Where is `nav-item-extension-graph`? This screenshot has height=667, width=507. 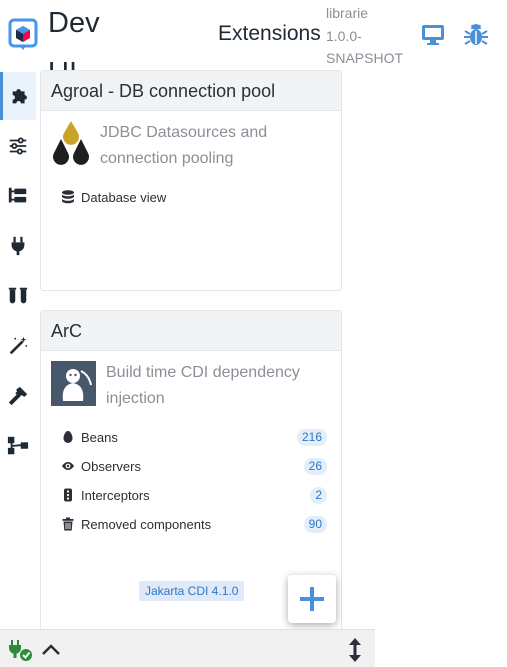
nav-item-extension-graph is located at coordinates (18, 446).